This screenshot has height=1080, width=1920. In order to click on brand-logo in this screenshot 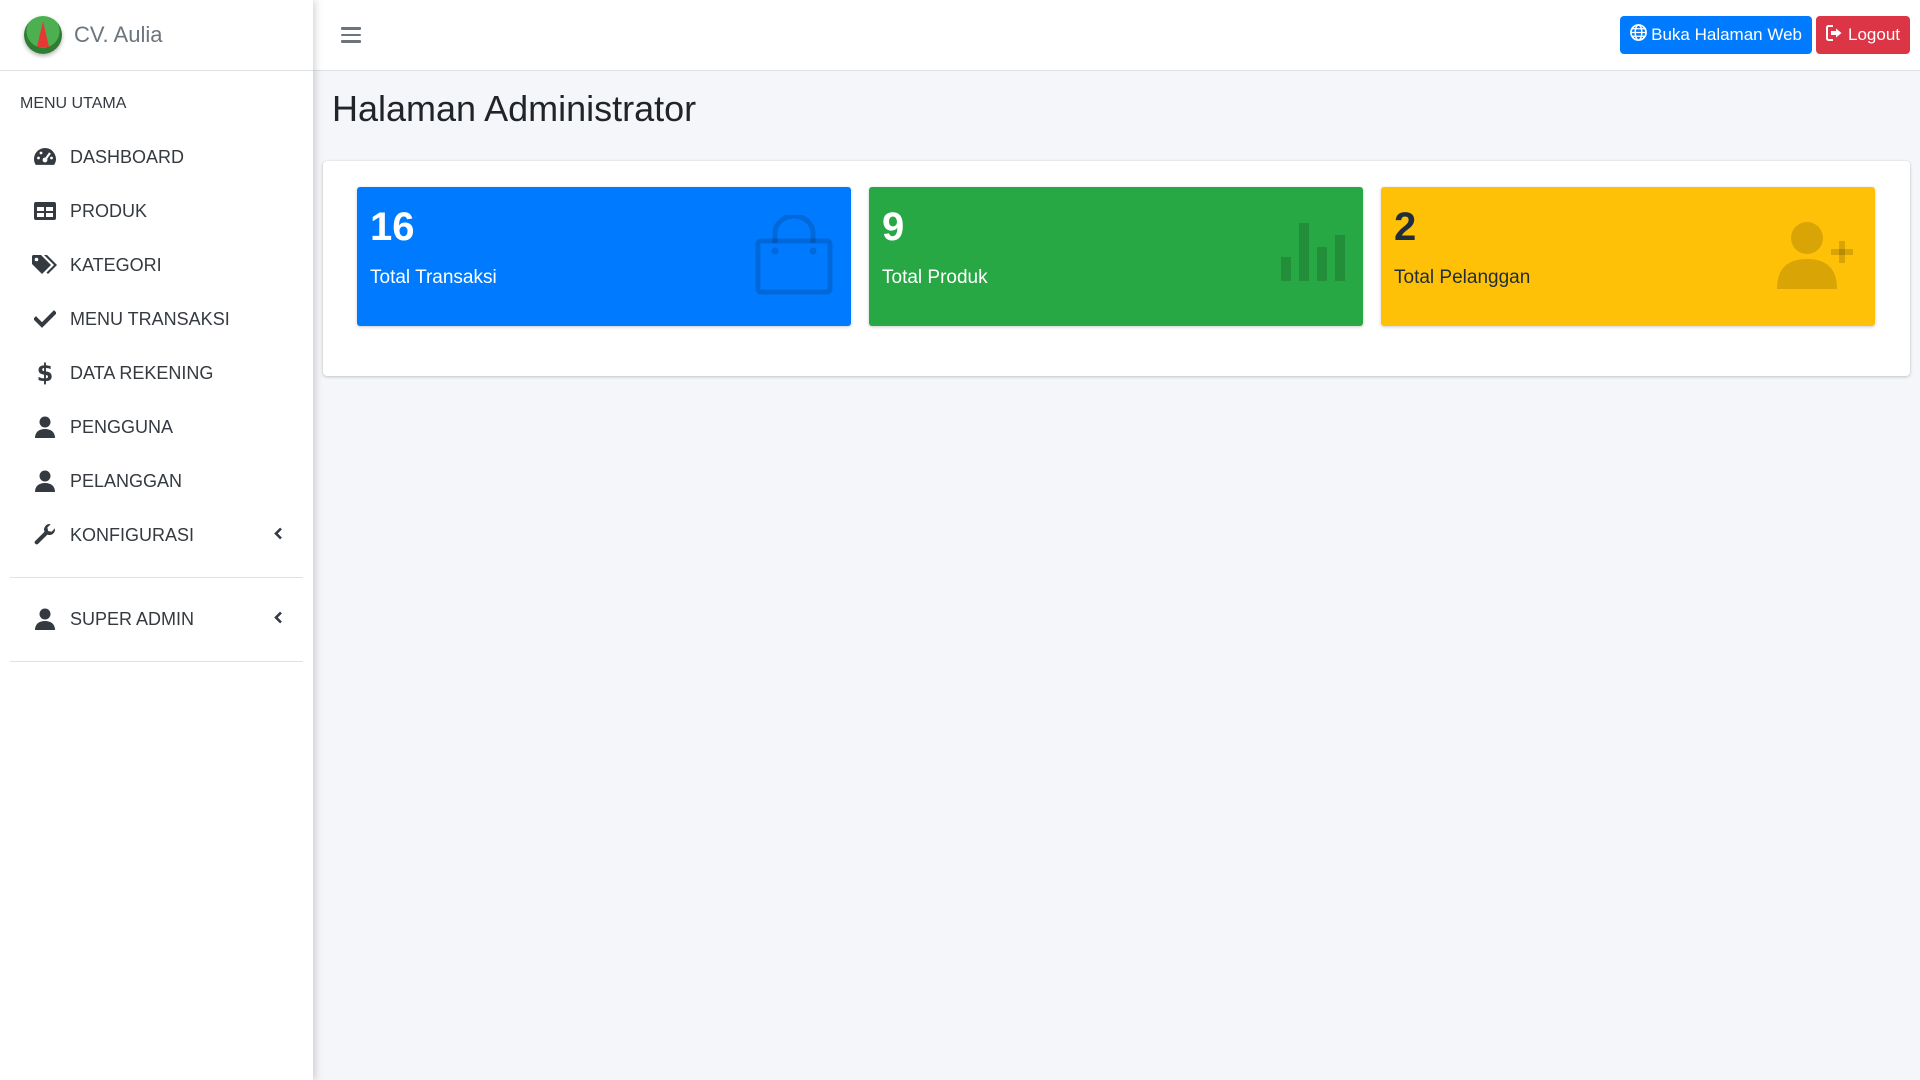, I will do `click(43, 35)`.